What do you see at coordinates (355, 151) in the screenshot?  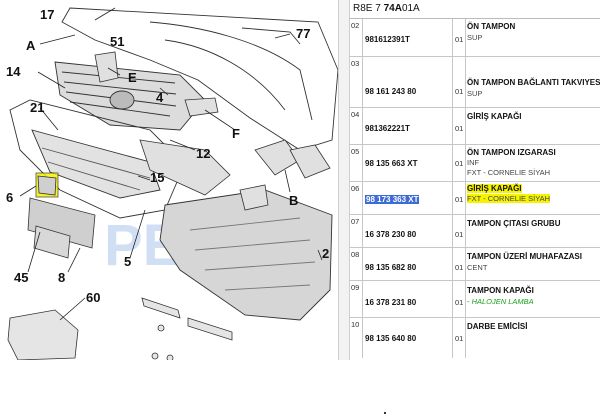 I see `row-index: 05` at bounding box center [355, 151].